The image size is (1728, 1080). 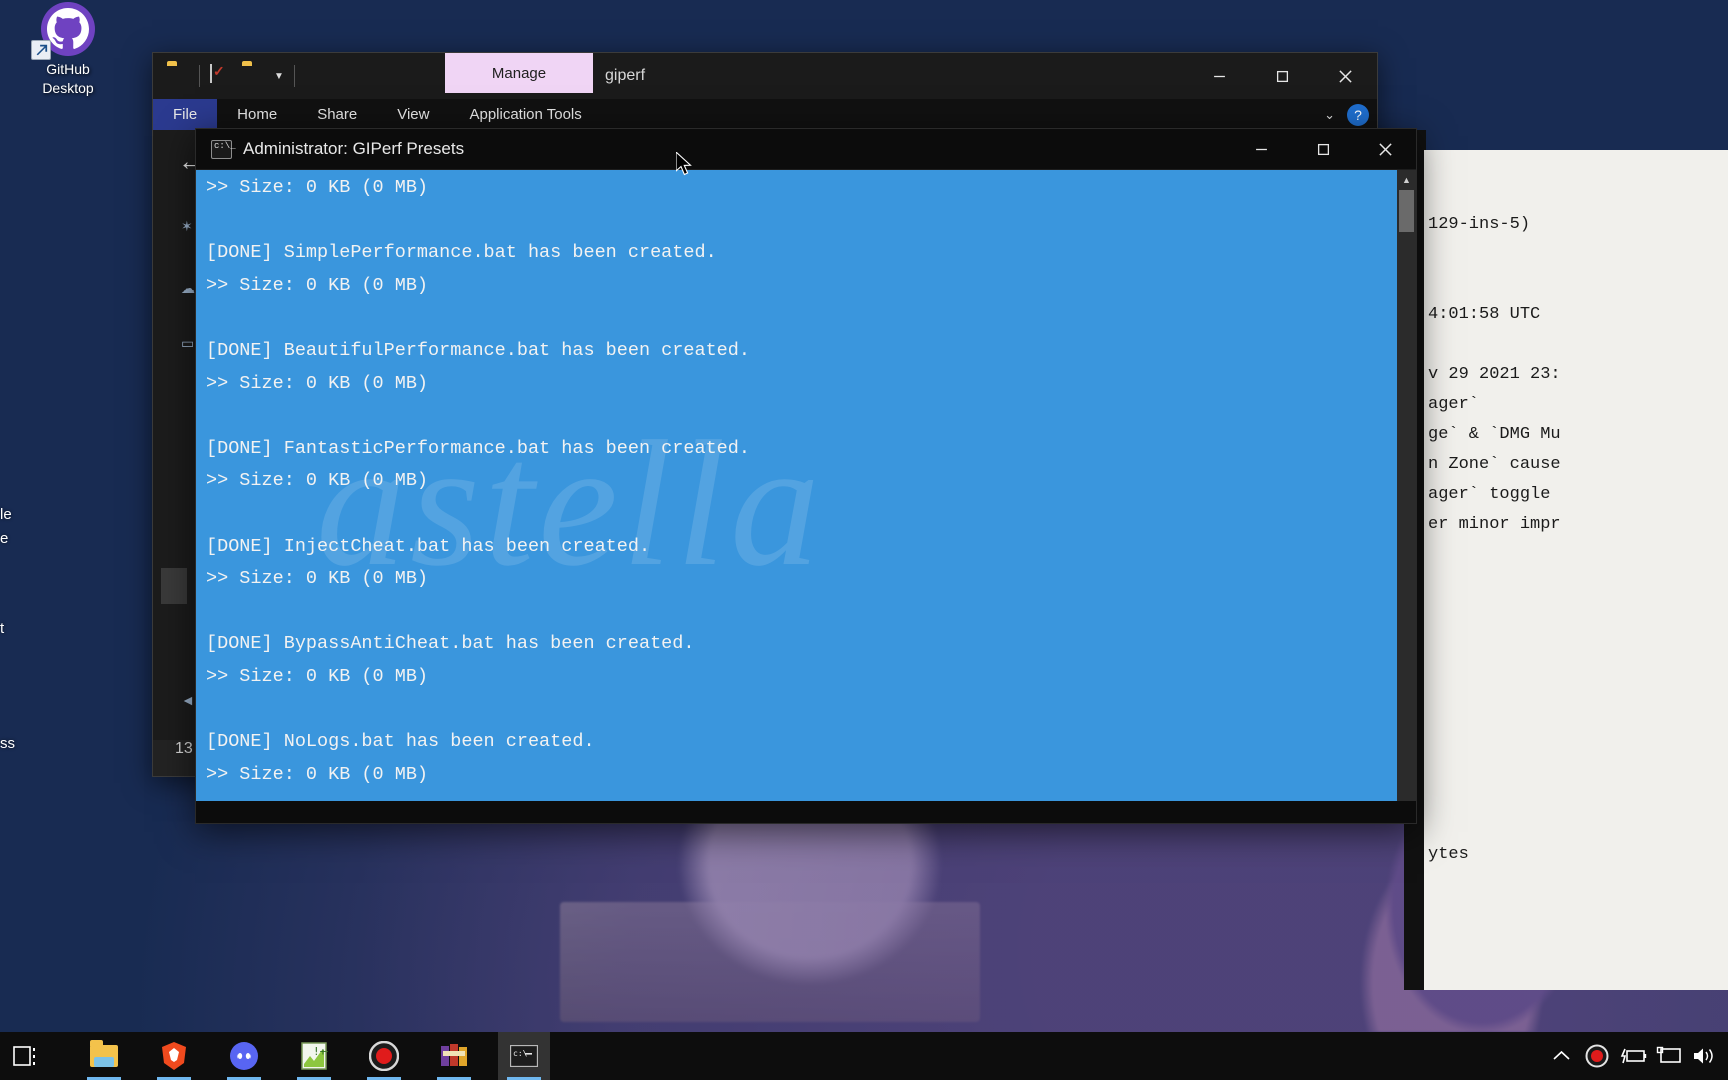 I want to click on explorer-maximize-button, so click(x=1282, y=76).